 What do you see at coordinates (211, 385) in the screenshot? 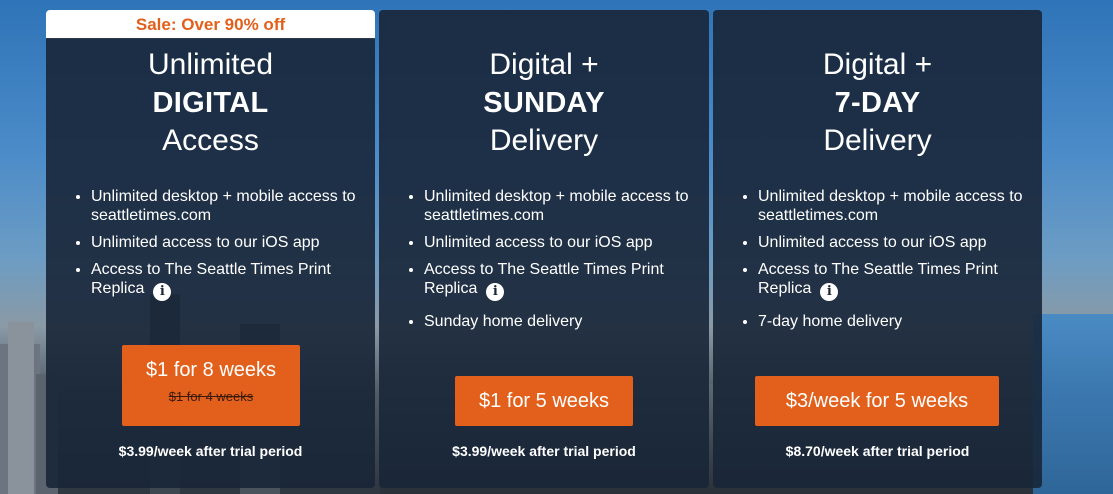
I see `subscribe-button-digital: $1 for 8 weeks $1 for 4 weeks` at bounding box center [211, 385].